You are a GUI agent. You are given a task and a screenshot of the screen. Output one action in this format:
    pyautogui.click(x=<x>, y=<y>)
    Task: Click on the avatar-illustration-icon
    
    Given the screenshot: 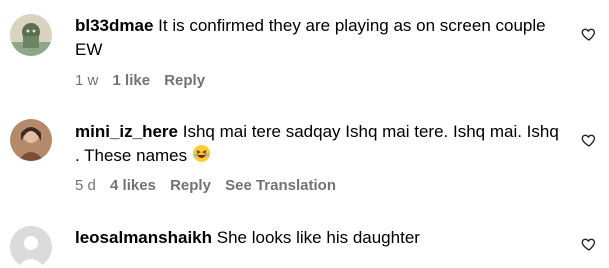 What is the action you would take?
    pyautogui.click(x=31, y=35)
    